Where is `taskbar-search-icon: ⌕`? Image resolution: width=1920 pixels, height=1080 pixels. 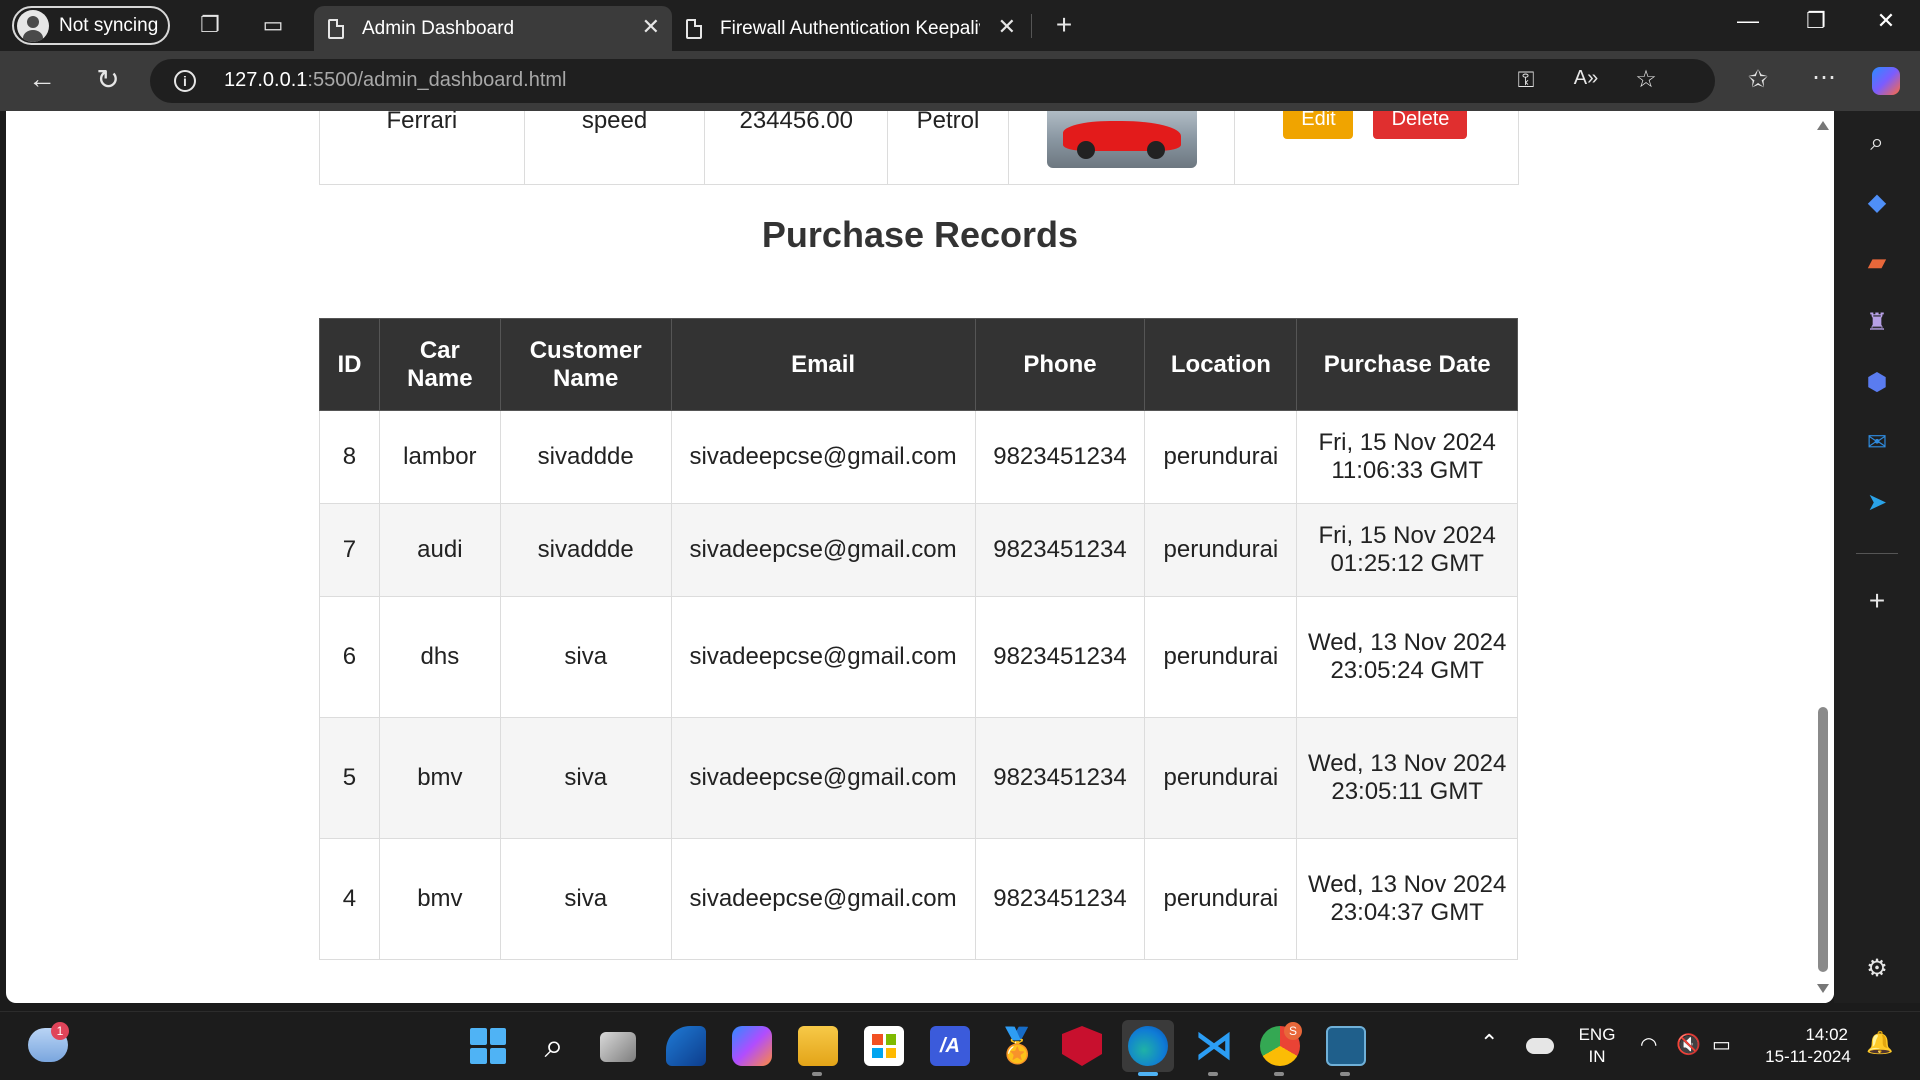
taskbar-search-icon: ⌕ is located at coordinates (554, 1046).